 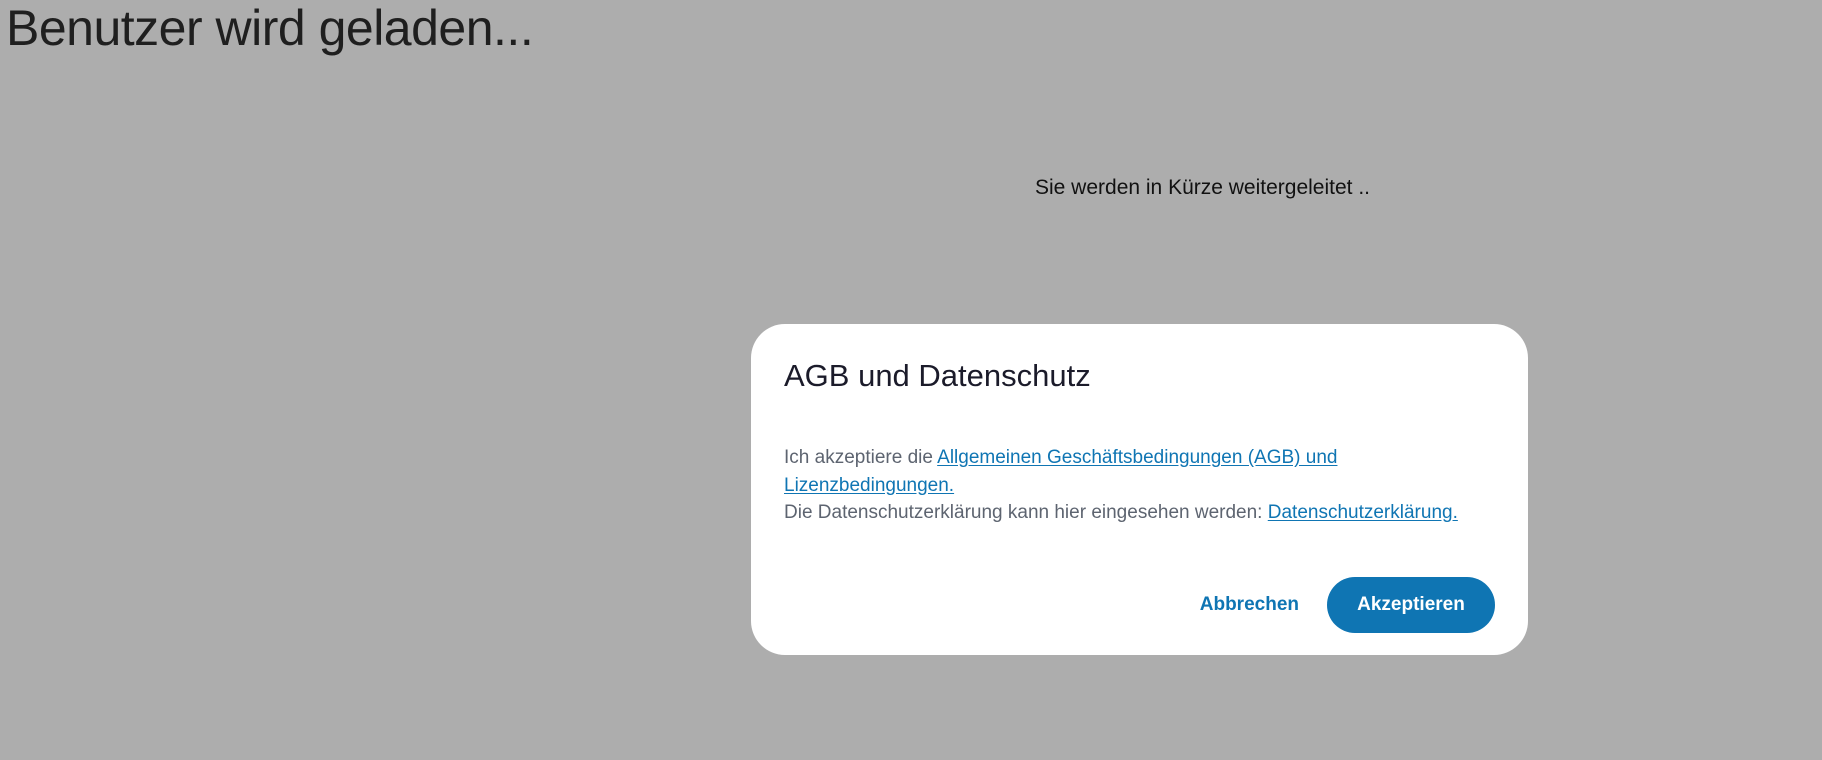 I want to click on dialog-title: AGB und Datenschutz, so click(x=937, y=375).